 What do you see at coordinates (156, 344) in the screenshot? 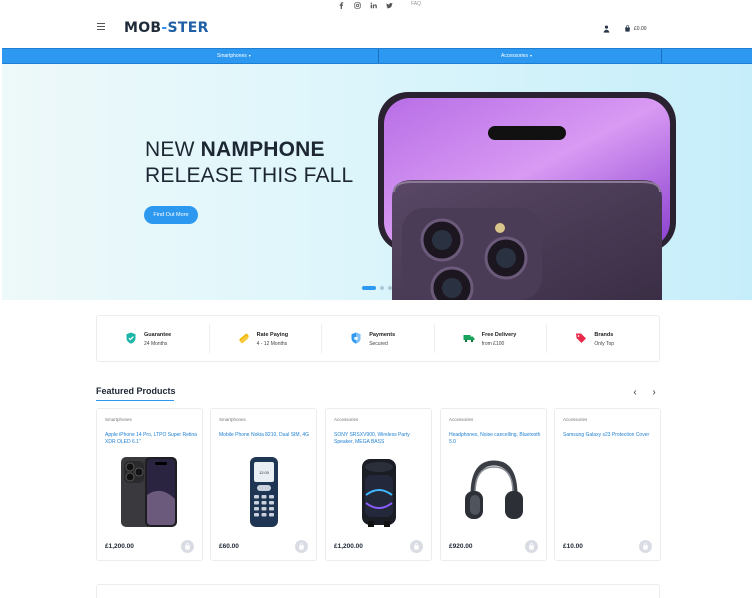
I see `feature-subtitle: 24 Months` at bounding box center [156, 344].